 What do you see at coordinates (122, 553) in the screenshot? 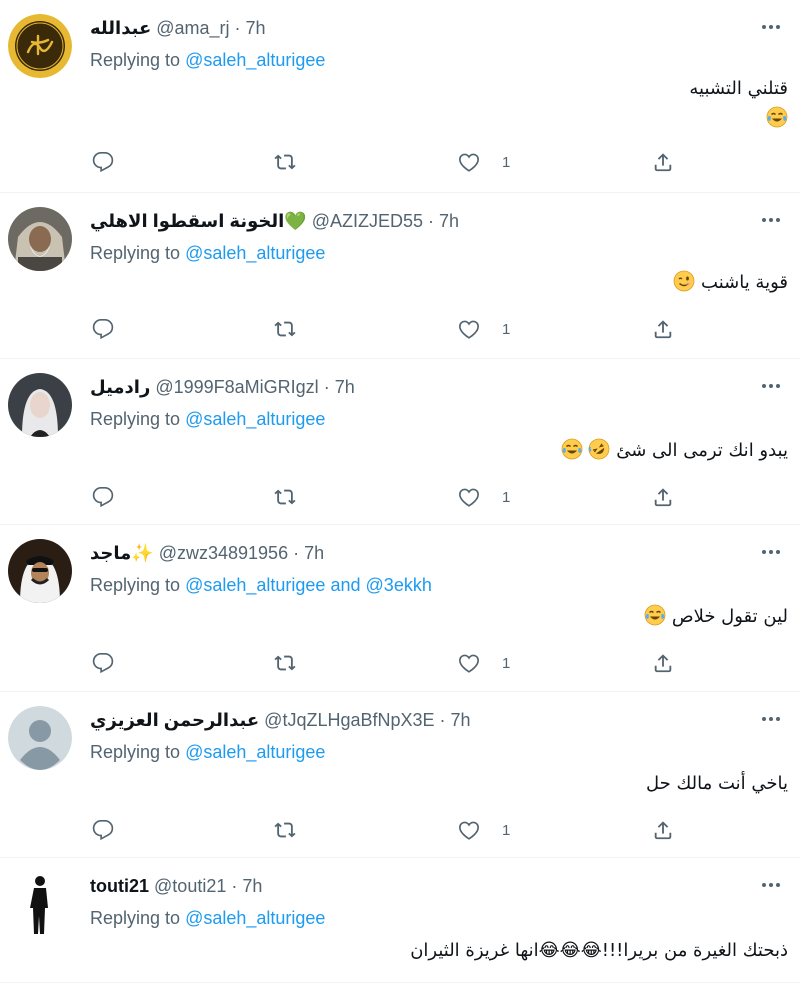
I see `display-name: ماجد✨` at bounding box center [122, 553].